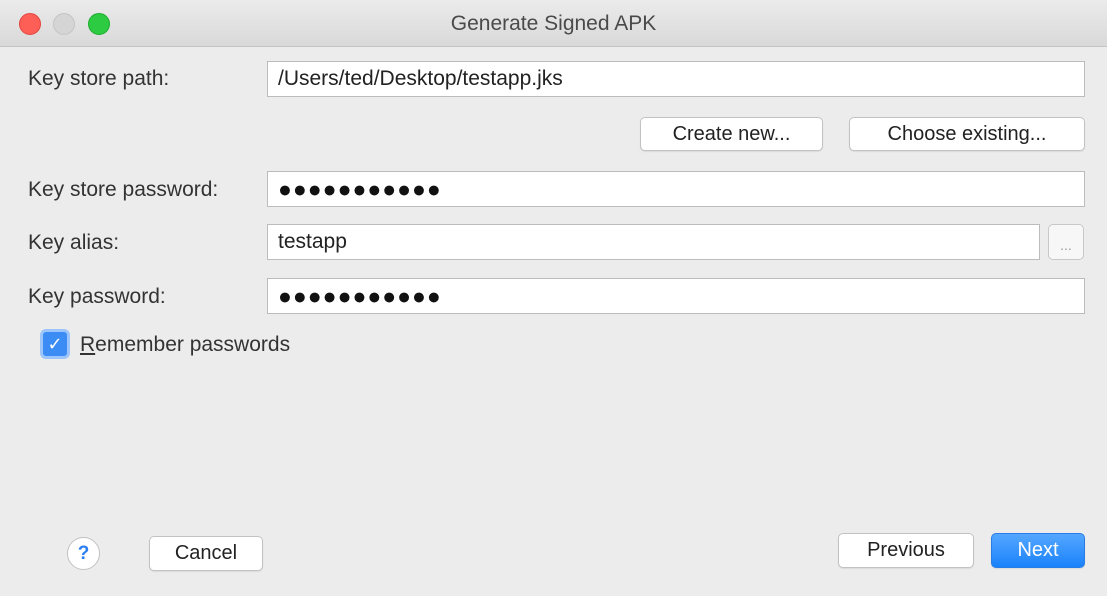 The image size is (1107, 596). I want to click on key-store-path-label: Key store path:, so click(99, 78).